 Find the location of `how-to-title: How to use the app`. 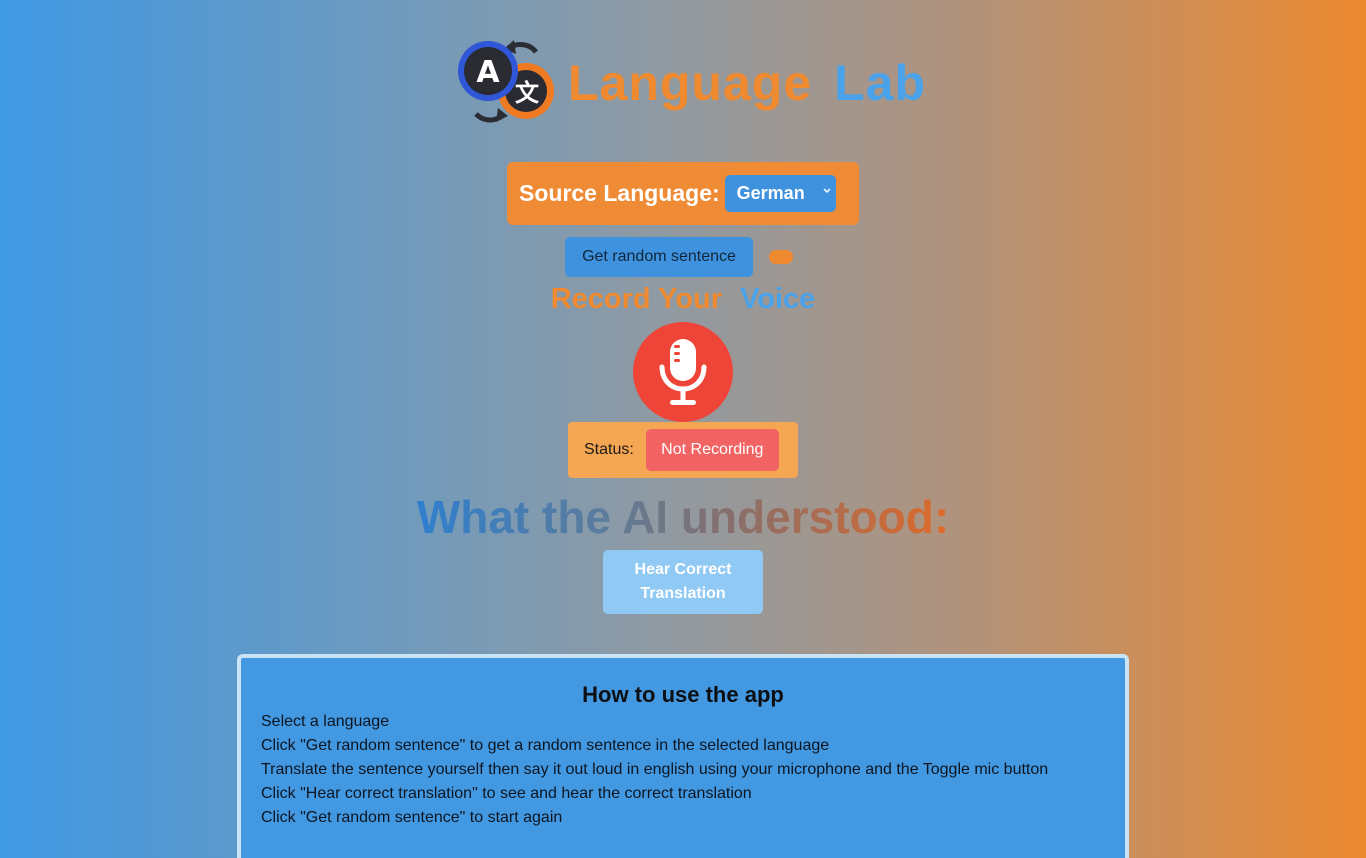

how-to-title: How to use the app is located at coordinates (683, 694).